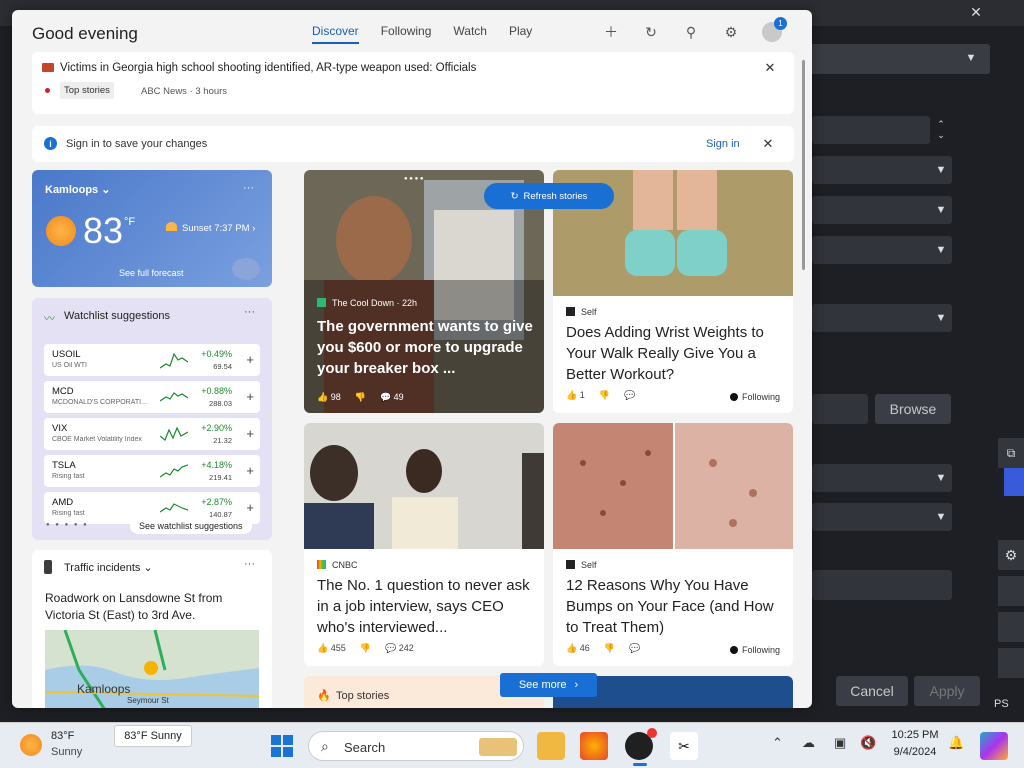  Describe the element at coordinates (868, 743) in the screenshot. I see `volume-mute-icon: 🔇` at that location.